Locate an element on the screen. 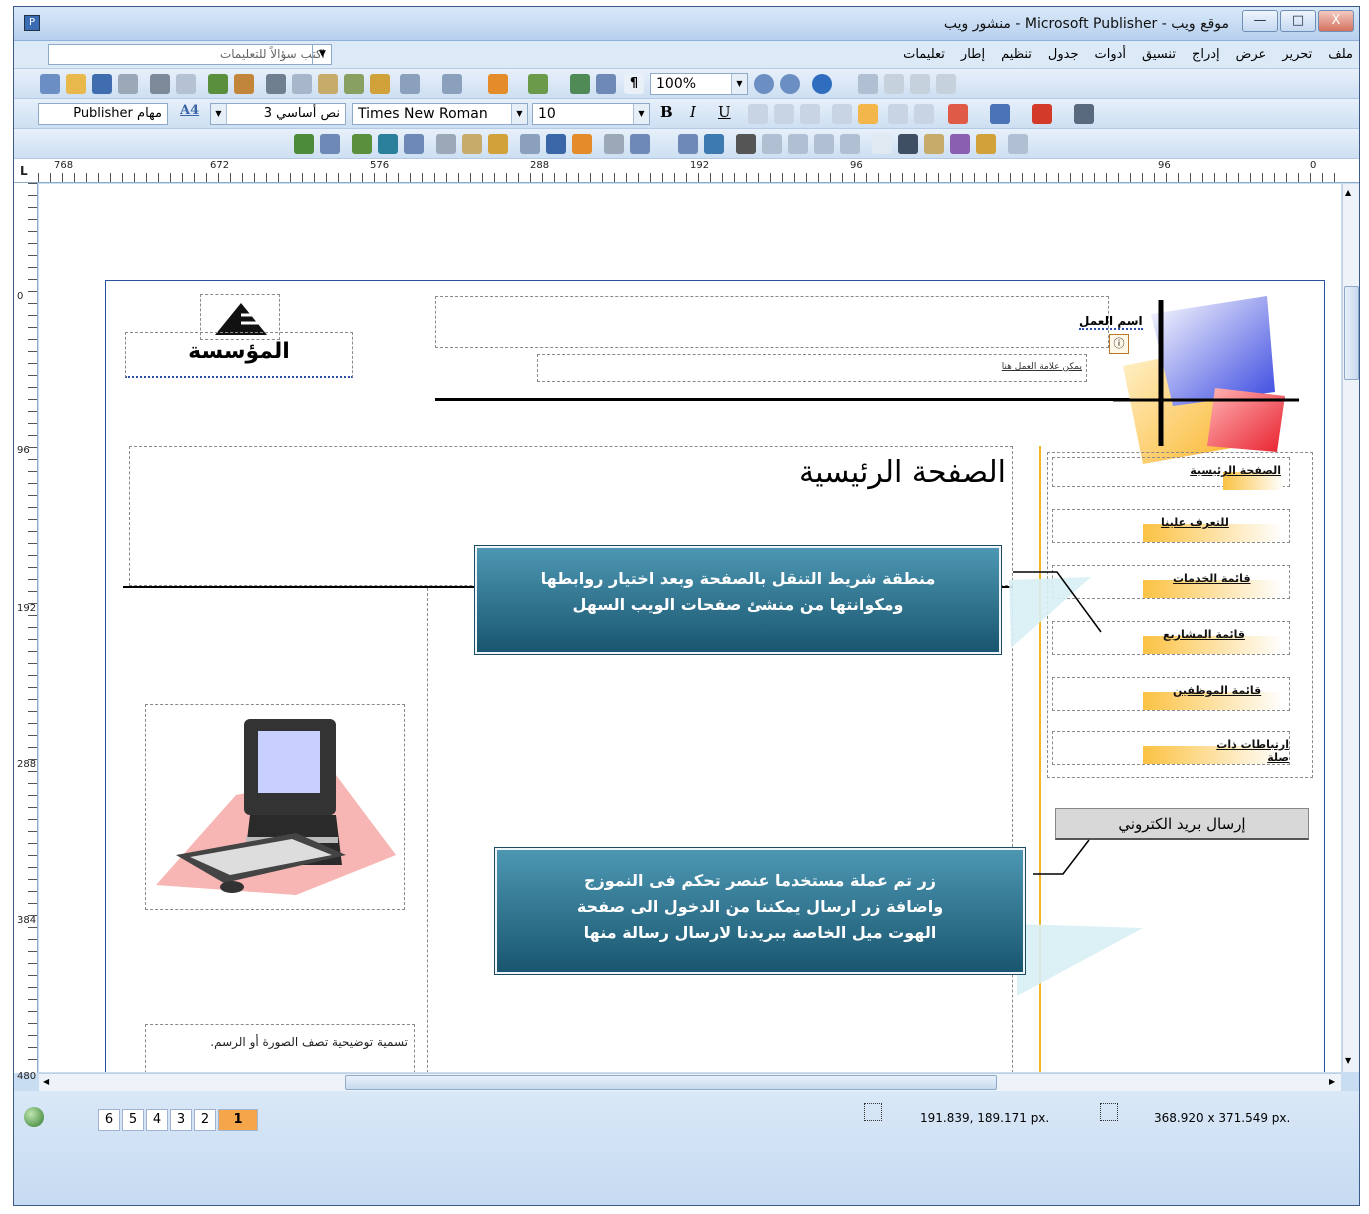 This screenshot has width=1369, height=1214. picture-frame is located at coordinates (275, 807).